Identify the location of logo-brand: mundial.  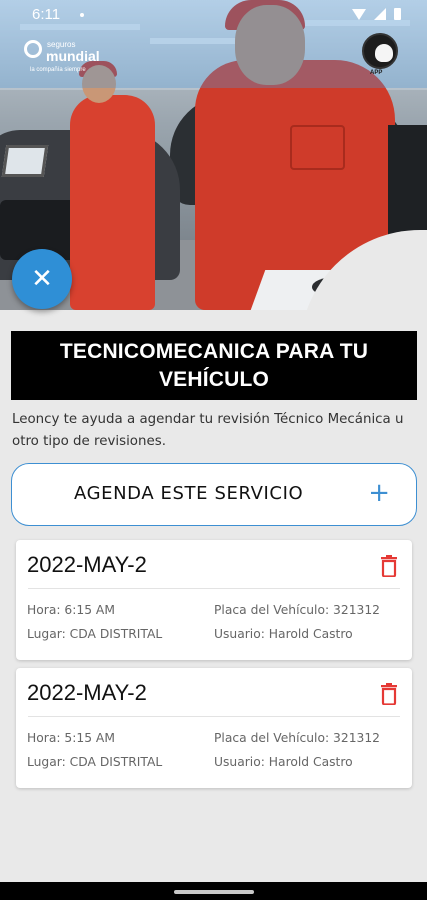
(73, 56).